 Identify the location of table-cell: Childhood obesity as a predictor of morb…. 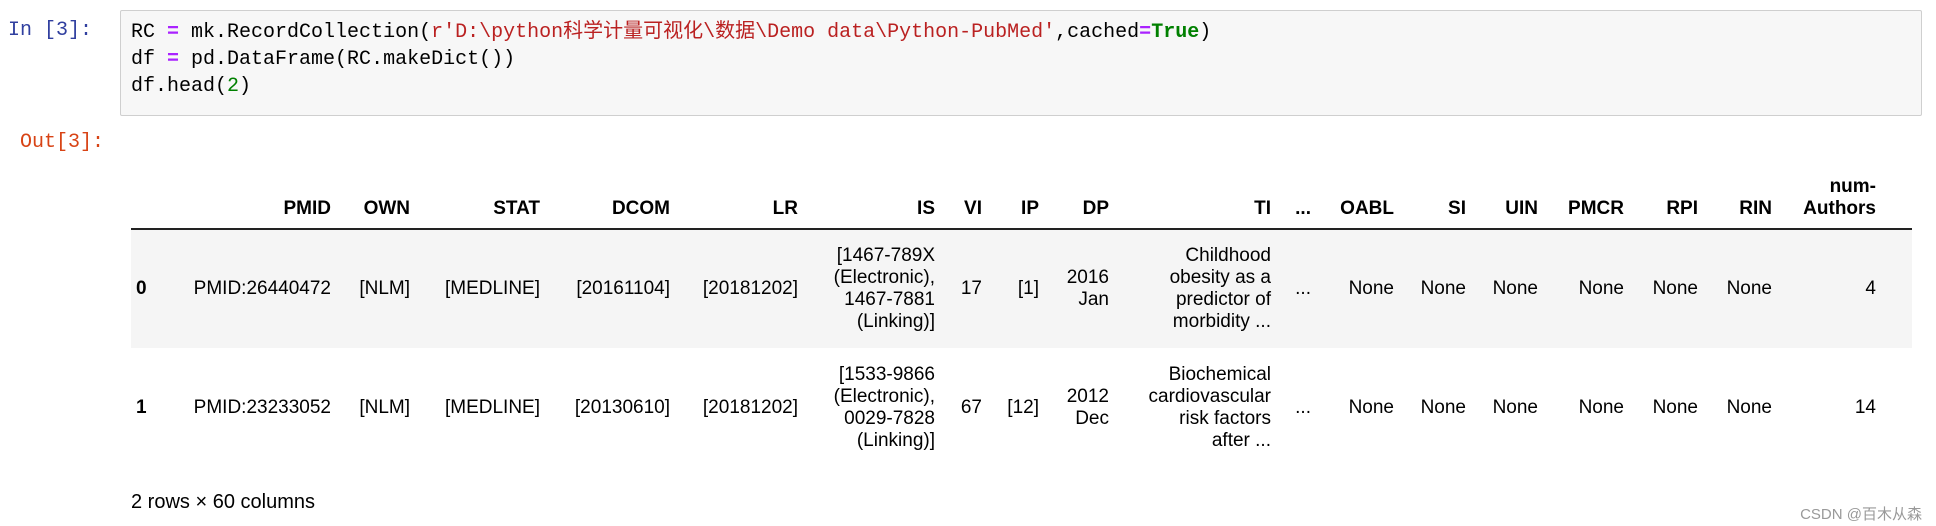
(1220, 288).